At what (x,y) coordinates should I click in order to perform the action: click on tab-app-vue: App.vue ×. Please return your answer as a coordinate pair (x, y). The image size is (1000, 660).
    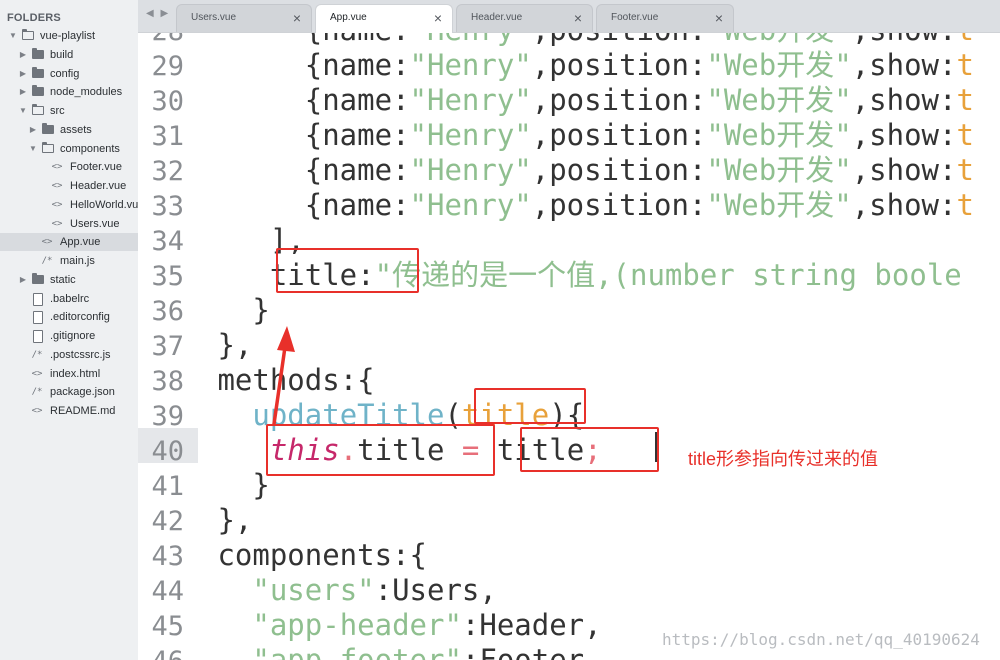
    Looking at the image, I should click on (384, 18).